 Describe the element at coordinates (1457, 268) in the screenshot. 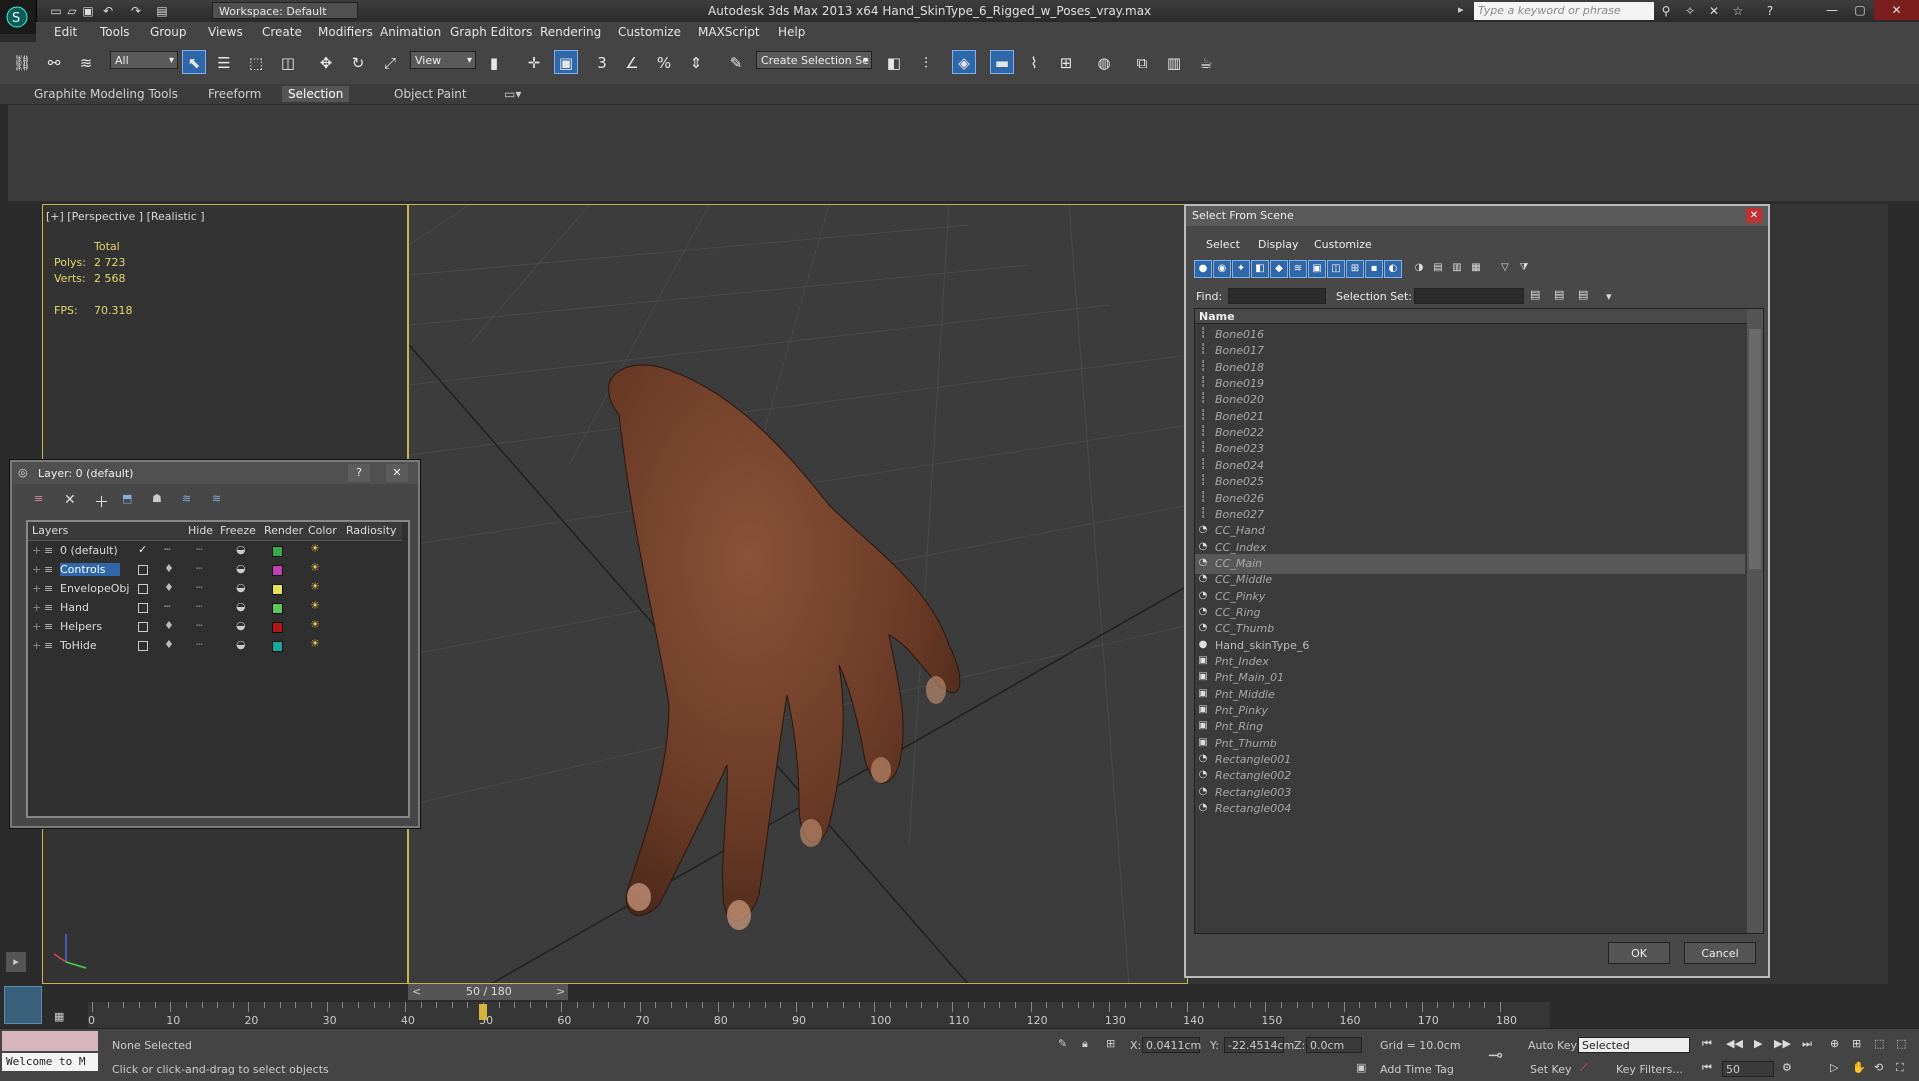

I see `filter-display-none-icon: ▥` at that location.